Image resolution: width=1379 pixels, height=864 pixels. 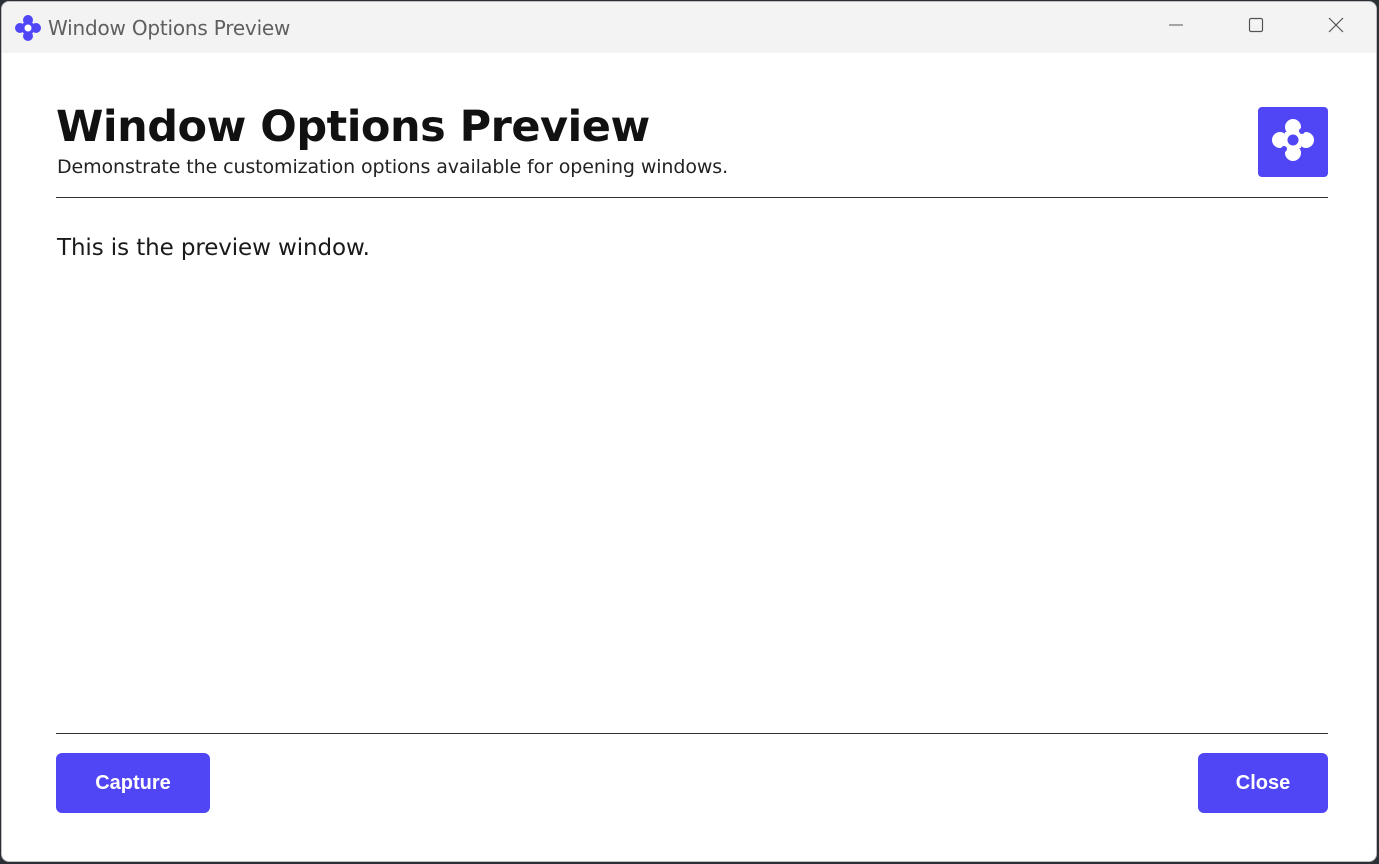 What do you see at coordinates (169, 27) in the screenshot?
I see `window-title: Window Options Preview` at bounding box center [169, 27].